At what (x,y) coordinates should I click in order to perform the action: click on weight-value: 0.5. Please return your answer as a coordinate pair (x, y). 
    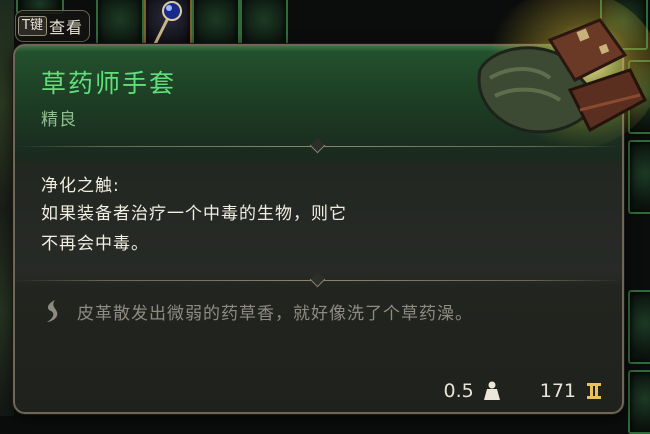
    Looking at the image, I should click on (458, 391).